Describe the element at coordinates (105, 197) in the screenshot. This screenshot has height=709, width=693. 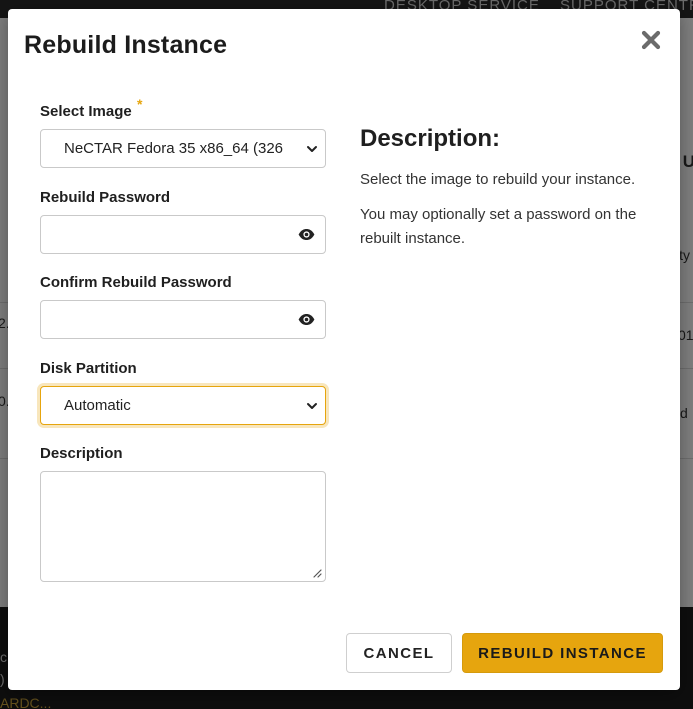
I see `rebuild-password-label: Rebuild Password` at that location.